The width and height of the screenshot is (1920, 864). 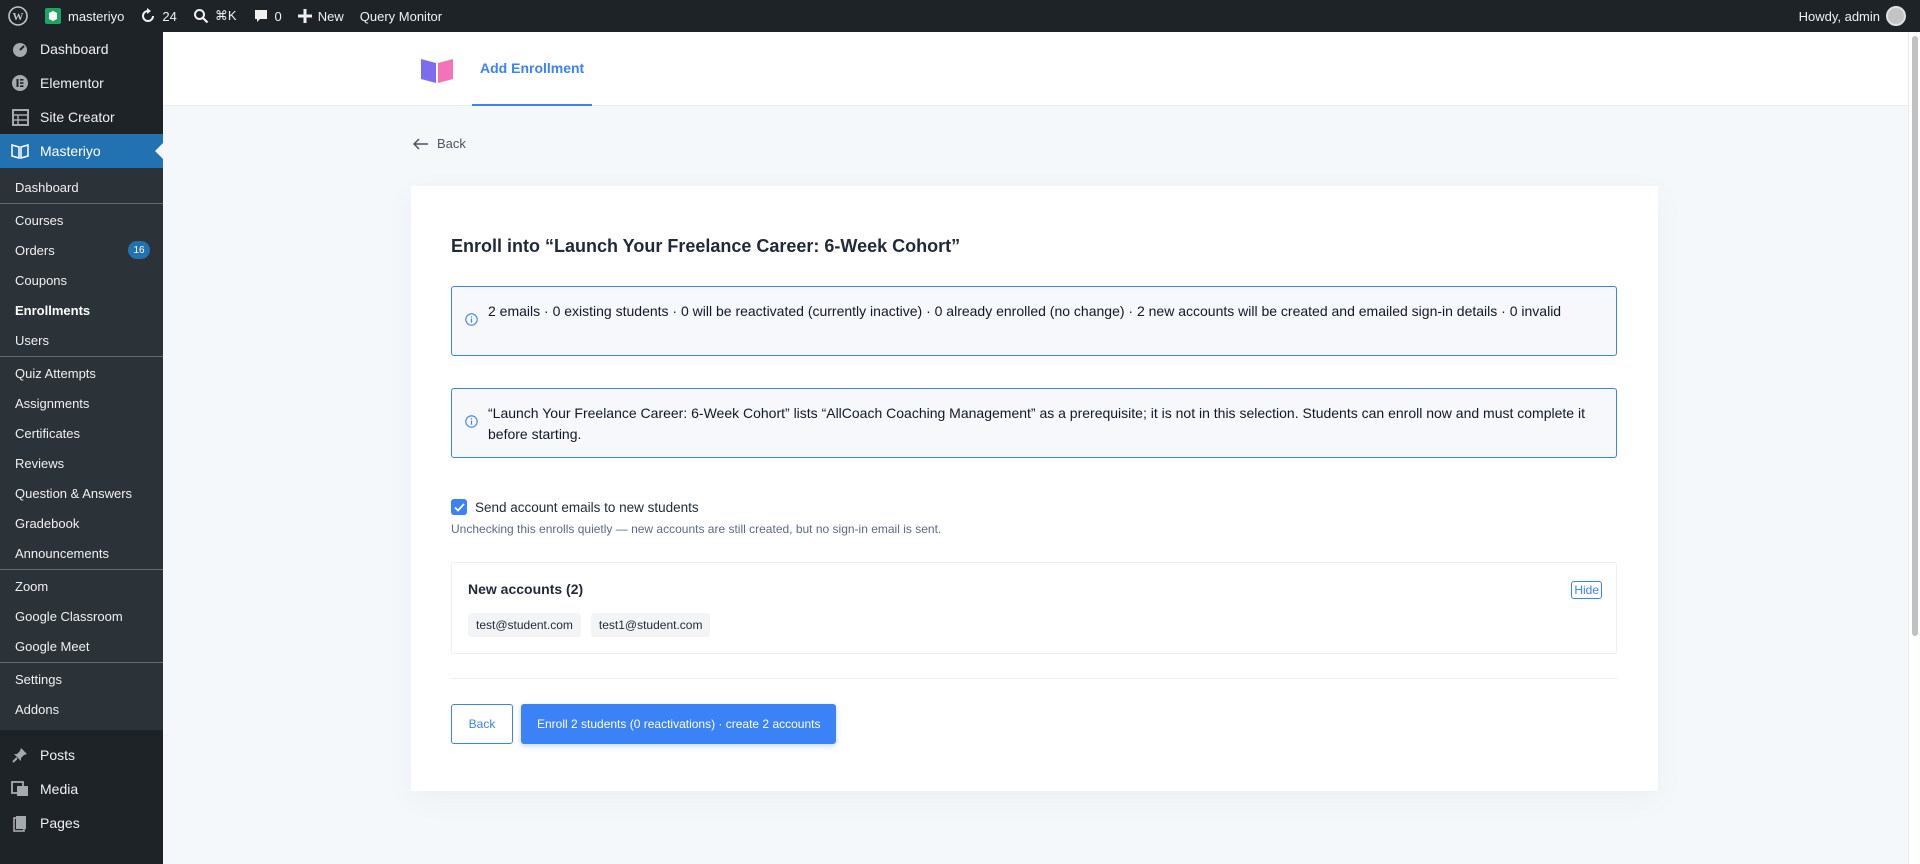 I want to click on orders-count-badge: 16, so click(x=139, y=250).